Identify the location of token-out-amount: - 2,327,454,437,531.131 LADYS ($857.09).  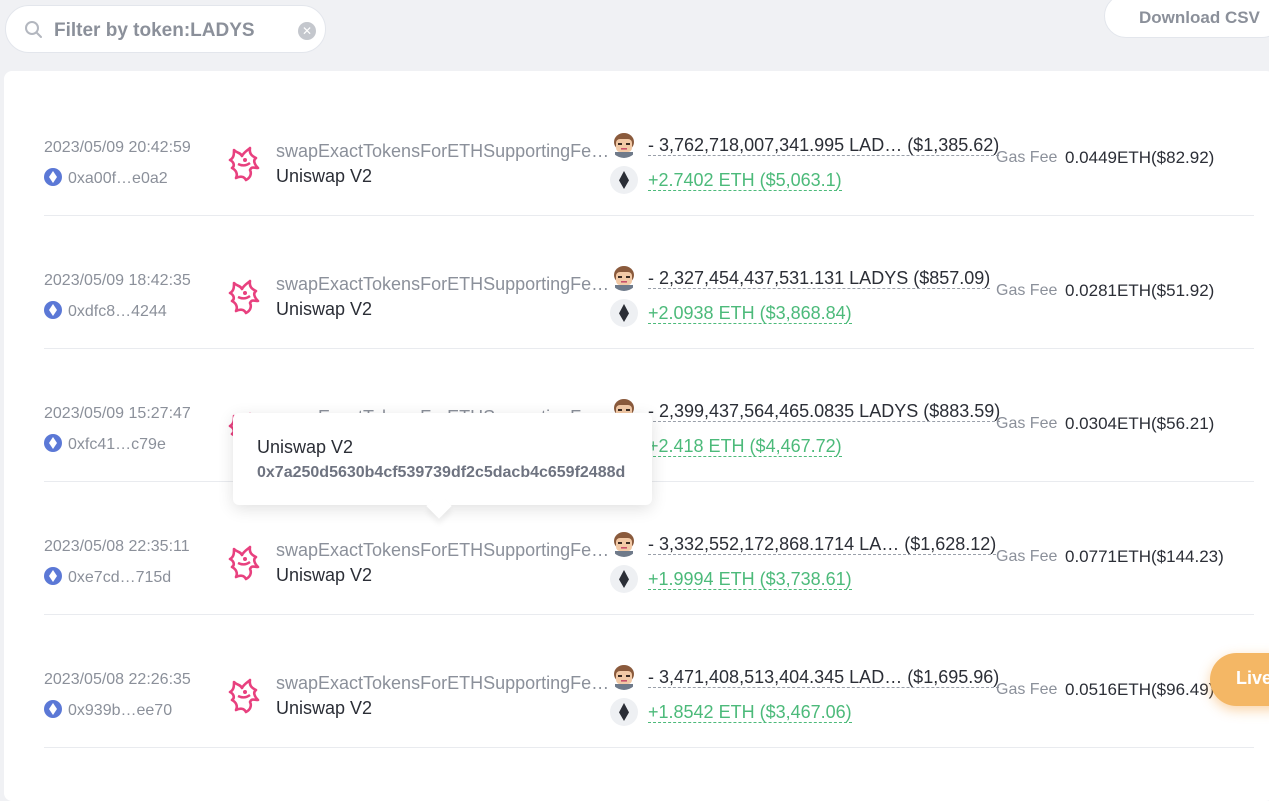
(819, 278).